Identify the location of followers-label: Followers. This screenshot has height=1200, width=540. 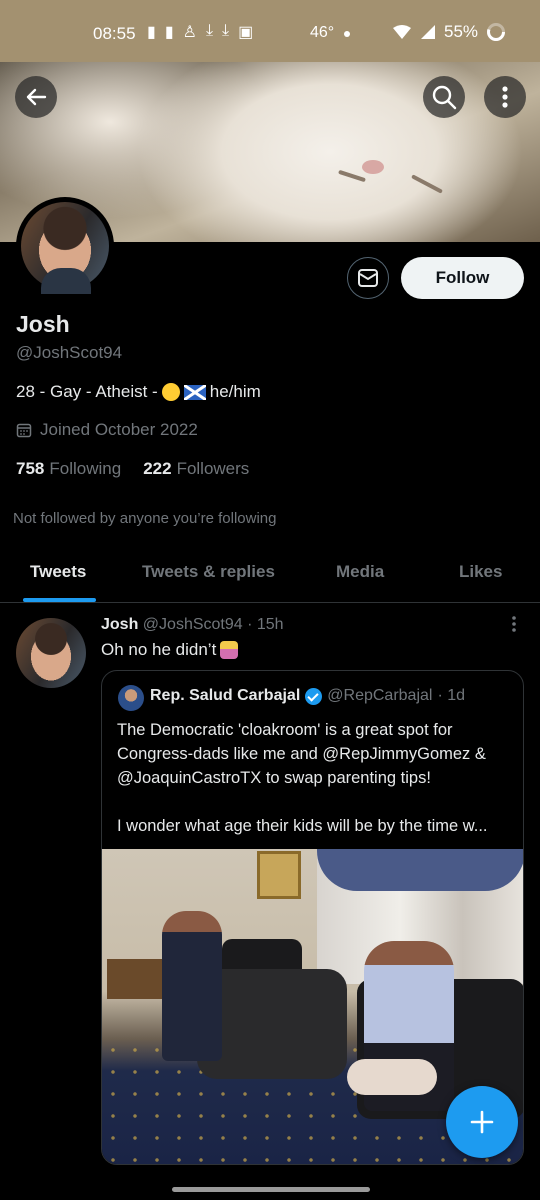
(213, 468).